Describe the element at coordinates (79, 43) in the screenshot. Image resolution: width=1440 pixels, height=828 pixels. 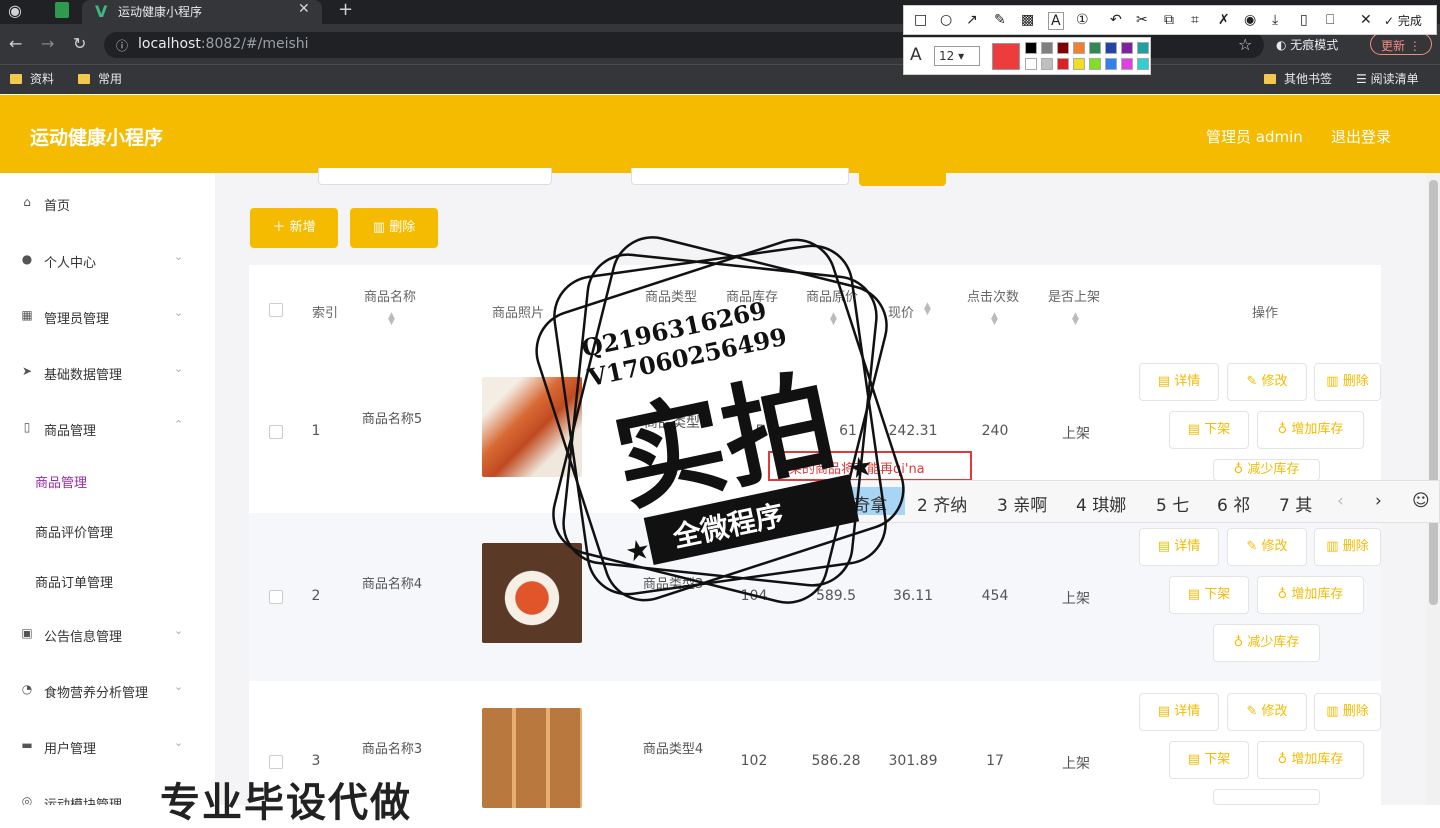
I see `reload-icon: ↻` at that location.